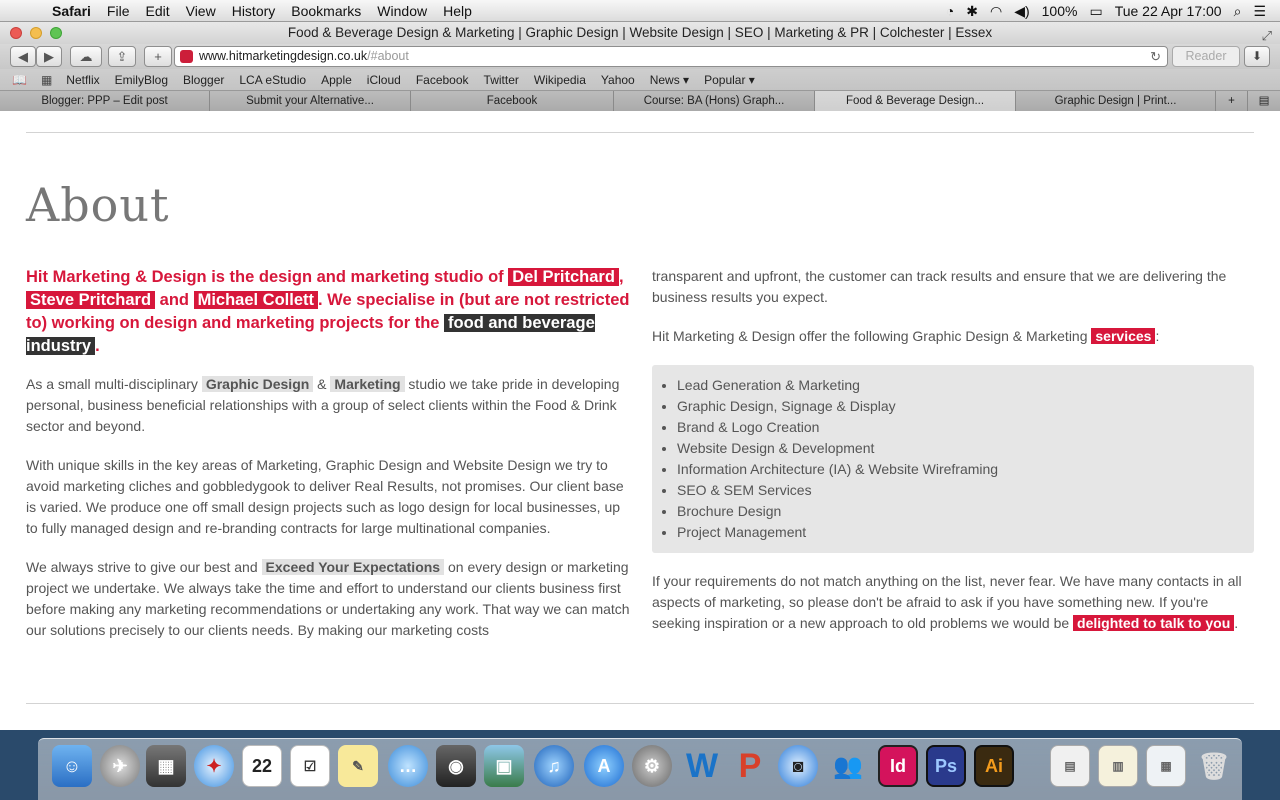 The width and height of the screenshot is (1280, 800). I want to click on menu-view: View, so click(201, 11).